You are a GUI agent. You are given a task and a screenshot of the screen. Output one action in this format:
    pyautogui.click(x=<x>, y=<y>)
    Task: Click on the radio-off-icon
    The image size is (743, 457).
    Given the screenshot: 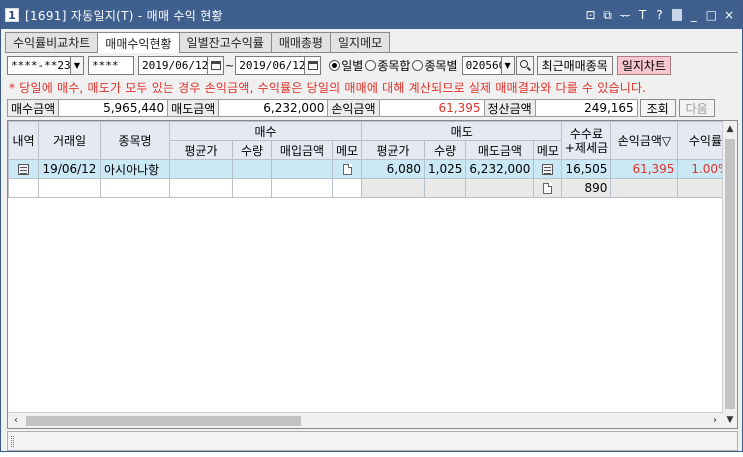 What is the action you would take?
    pyautogui.click(x=371, y=65)
    